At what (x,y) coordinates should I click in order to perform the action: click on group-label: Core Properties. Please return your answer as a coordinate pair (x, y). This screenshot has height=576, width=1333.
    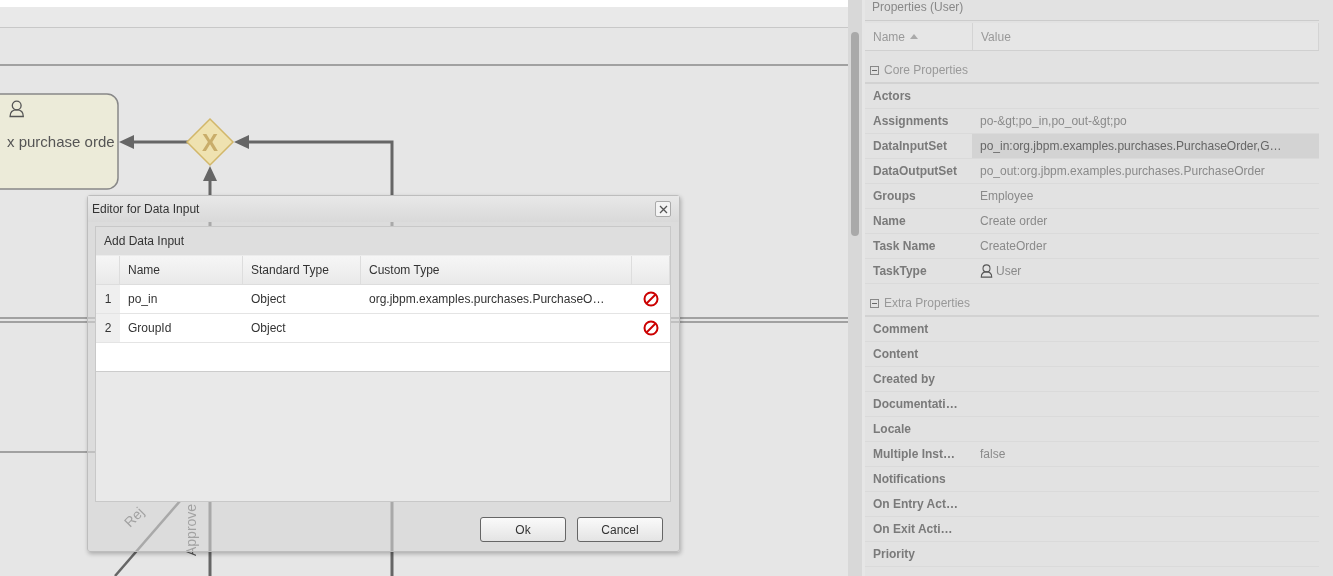
    Looking at the image, I should click on (926, 70).